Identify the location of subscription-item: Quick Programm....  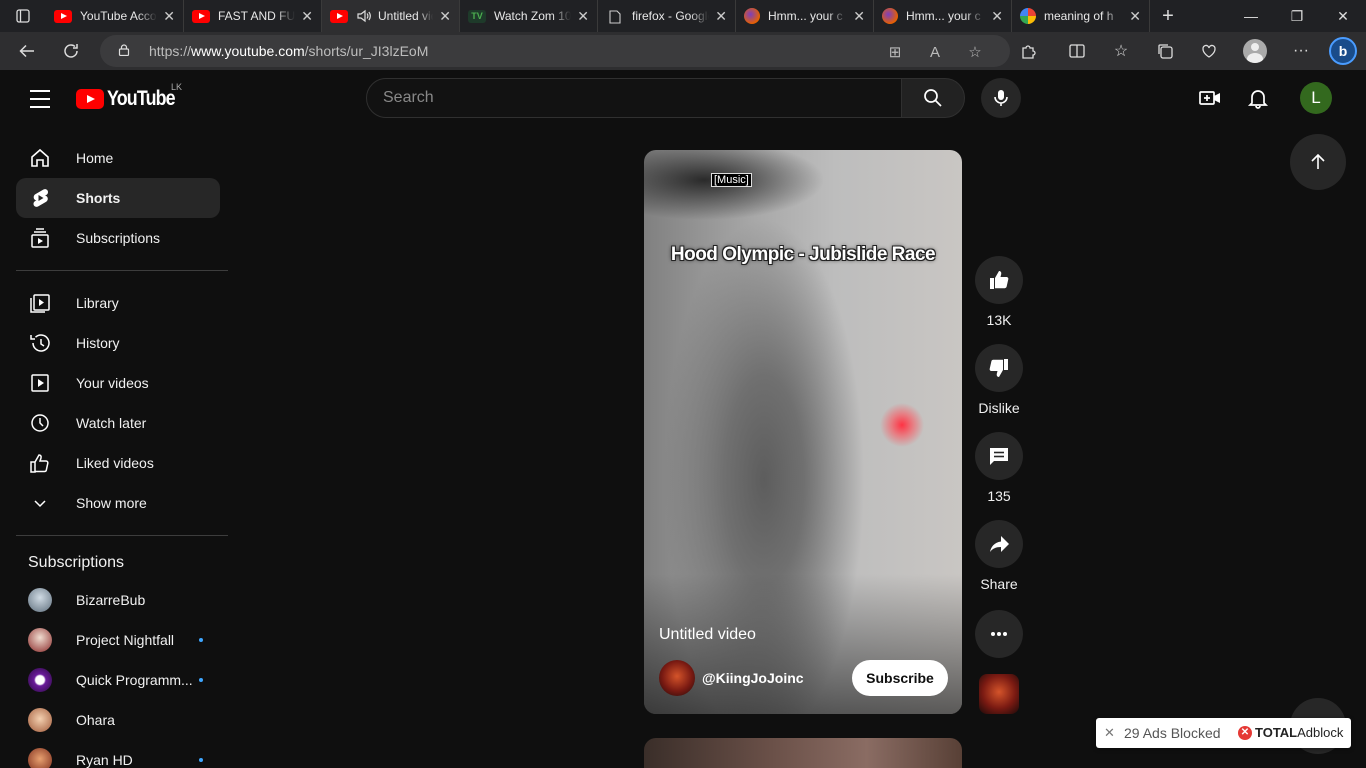
(118, 680).